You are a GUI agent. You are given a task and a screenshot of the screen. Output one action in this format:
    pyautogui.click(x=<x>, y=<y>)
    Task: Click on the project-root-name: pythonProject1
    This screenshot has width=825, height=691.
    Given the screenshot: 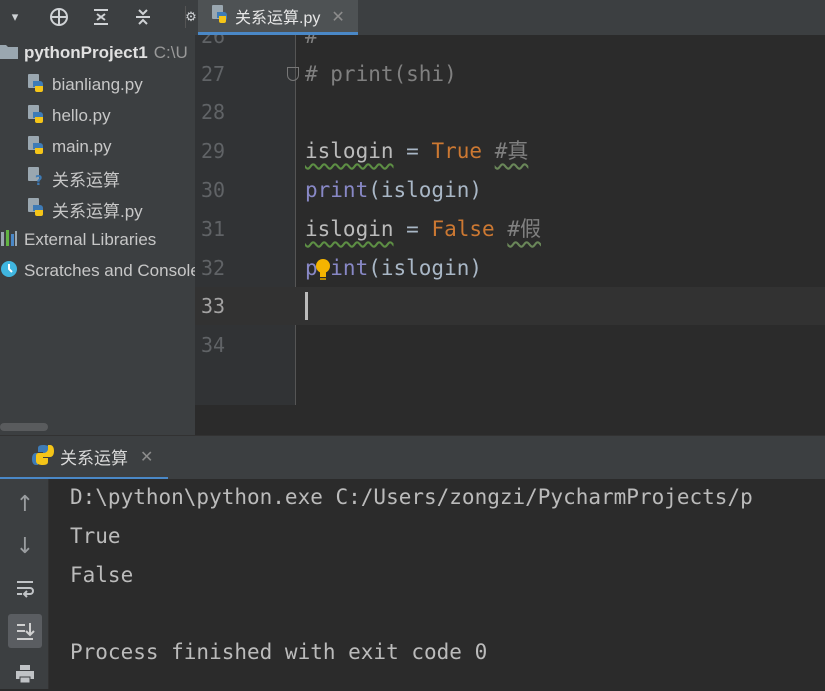 What is the action you would take?
    pyautogui.click(x=86, y=52)
    